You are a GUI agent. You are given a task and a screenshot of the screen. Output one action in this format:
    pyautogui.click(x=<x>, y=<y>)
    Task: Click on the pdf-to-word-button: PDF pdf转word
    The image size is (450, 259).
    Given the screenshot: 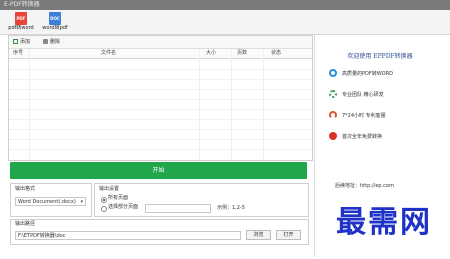 What is the action you would take?
    pyautogui.click(x=21, y=22)
    